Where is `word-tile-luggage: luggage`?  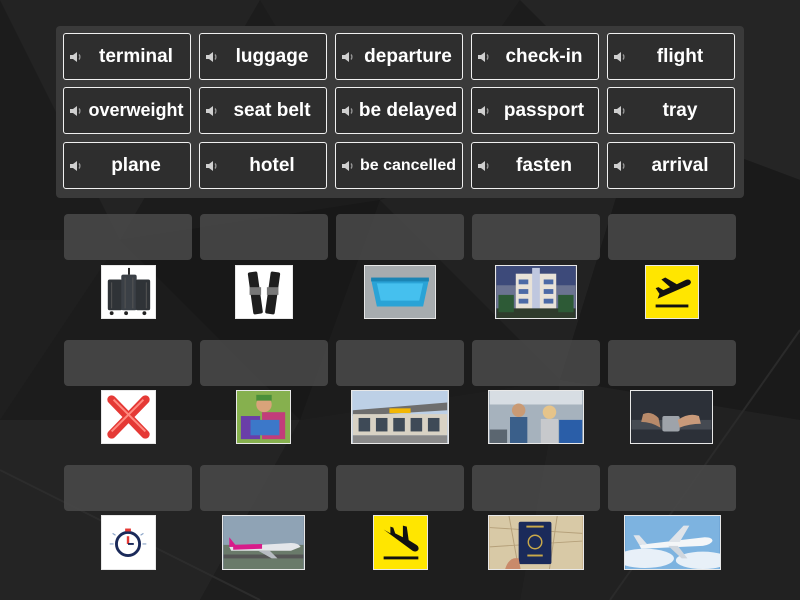
word-tile-luggage: luggage is located at coordinates (263, 56).